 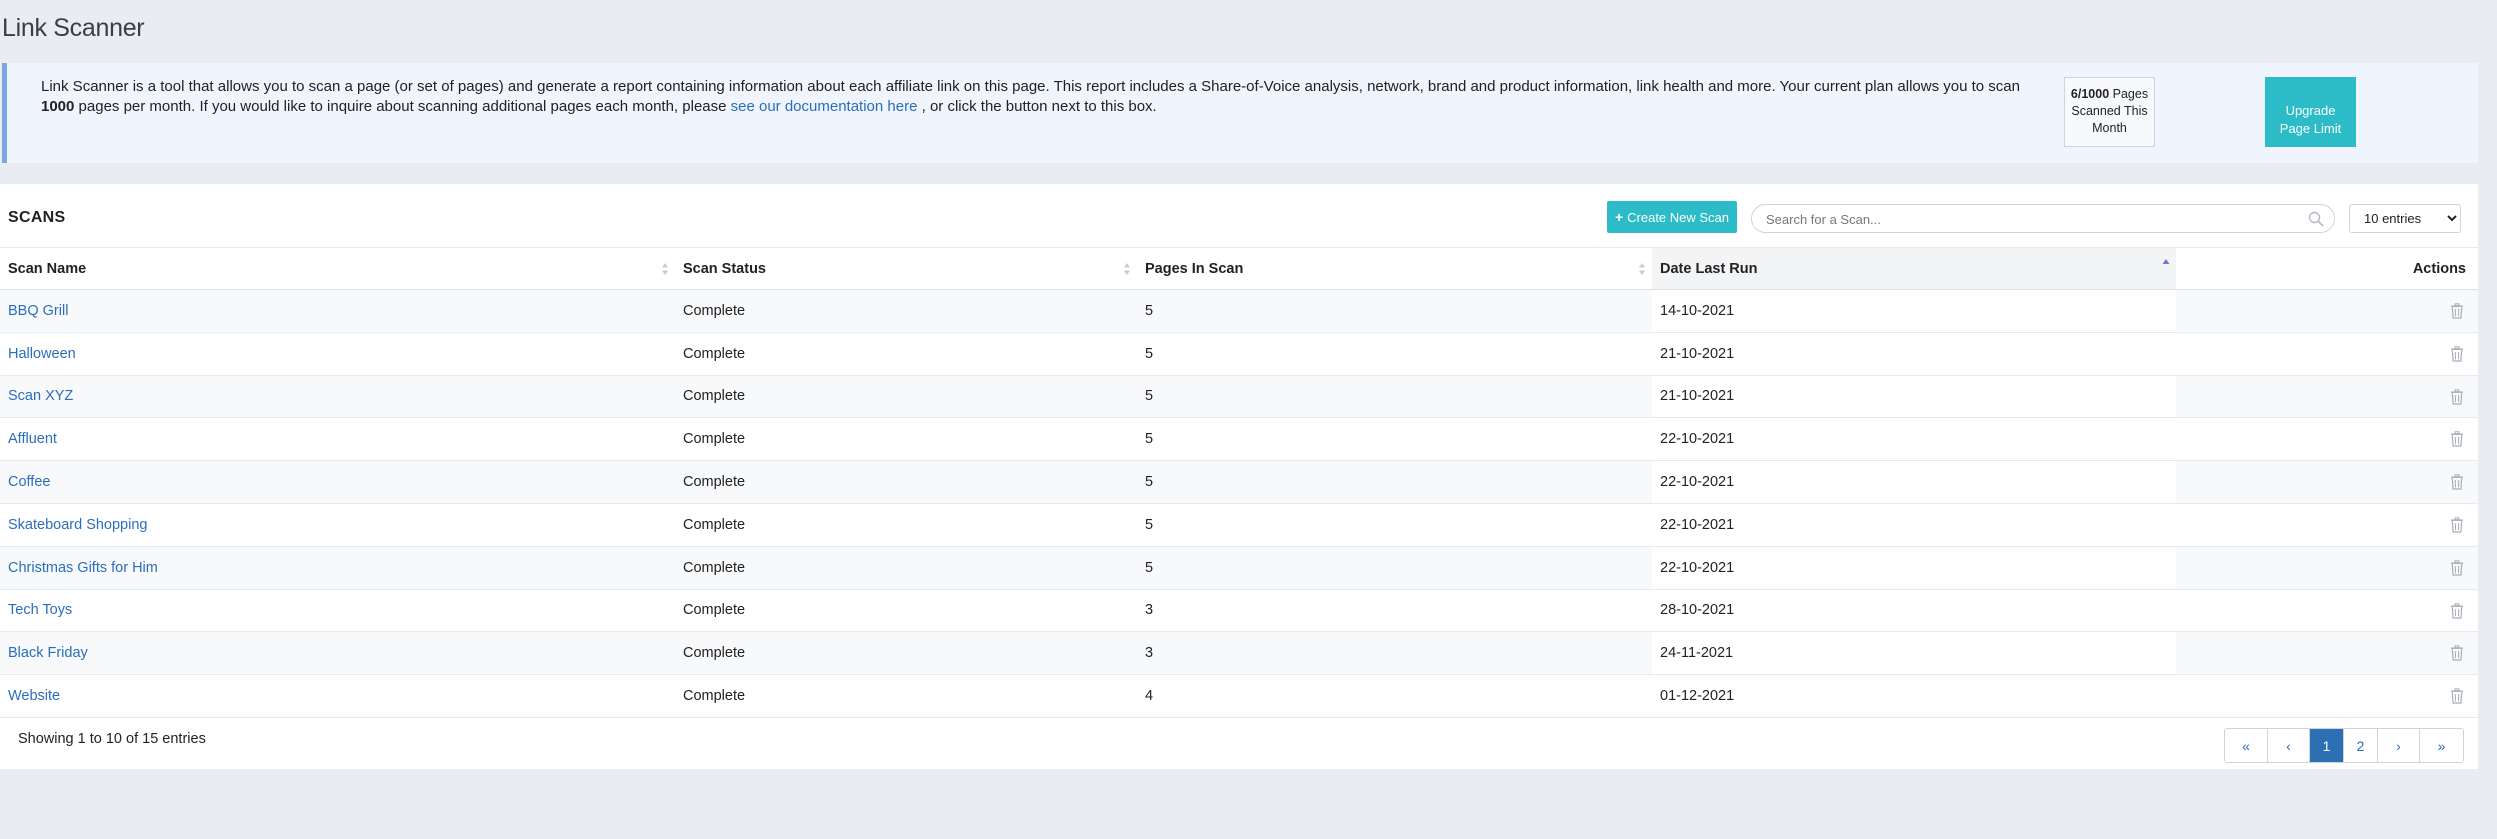 I want to click on scan-name-cell: Black Friday, so click(x=337, y=653).